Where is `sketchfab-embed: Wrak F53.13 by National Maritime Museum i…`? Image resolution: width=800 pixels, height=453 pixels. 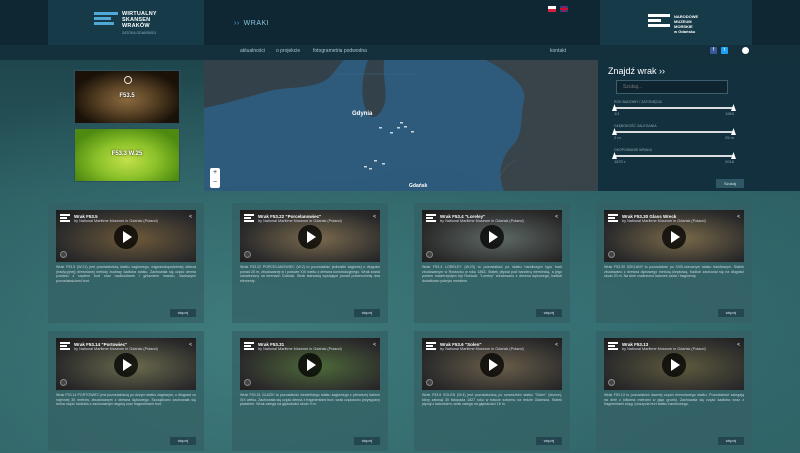 sketchfab-embed: Wrak F53.13 by National Maritime Museum i… is located at coordinates (674, 364).